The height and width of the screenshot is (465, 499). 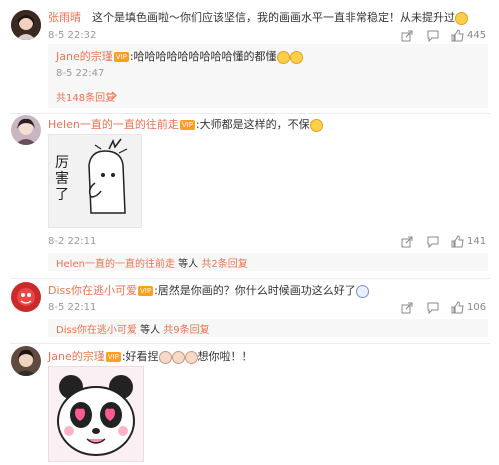 I want to click on reply-line: Jane的宗瑾 VIP:哈哈哈哈哈哈哈哈哈懂的都懂, so click(x=179, y=56).